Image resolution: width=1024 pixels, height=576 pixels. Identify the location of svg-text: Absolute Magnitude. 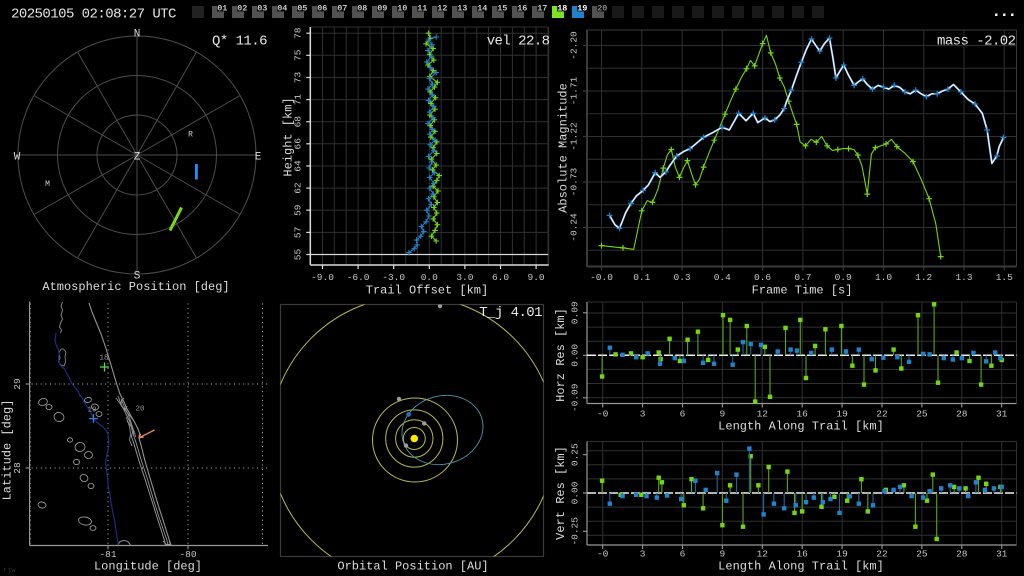
(564, 148).